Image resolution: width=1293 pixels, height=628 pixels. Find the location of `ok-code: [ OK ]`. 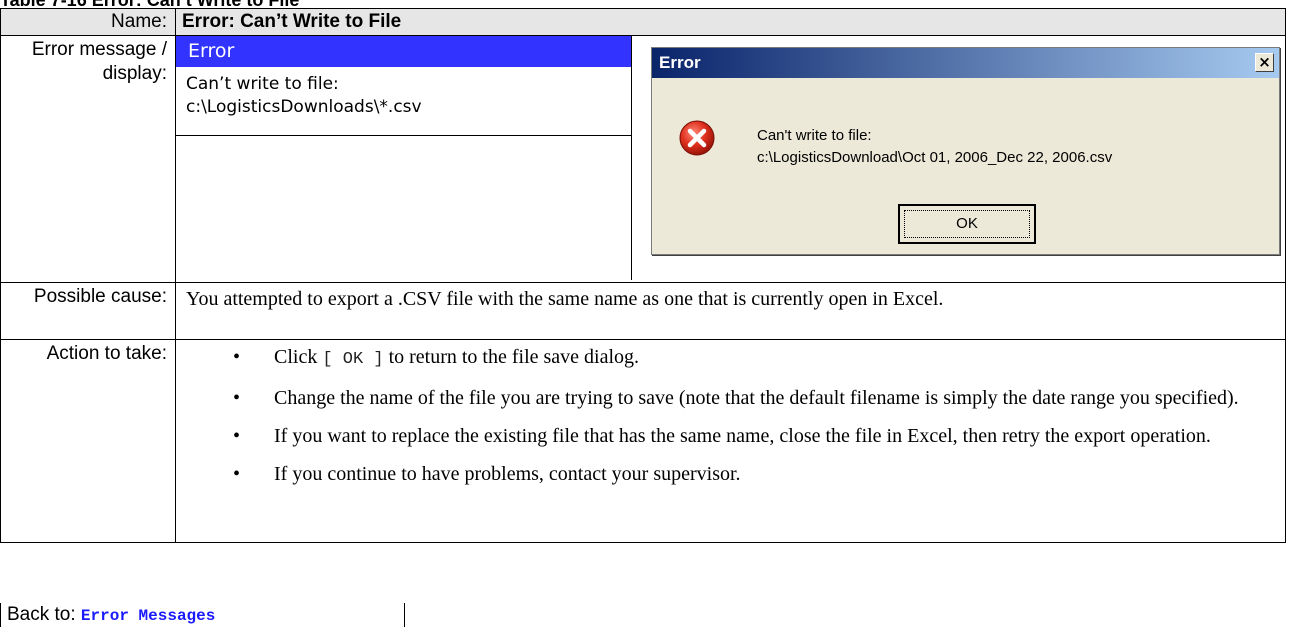

ok-code: [ OK ] is located at coordinates (353, 359).